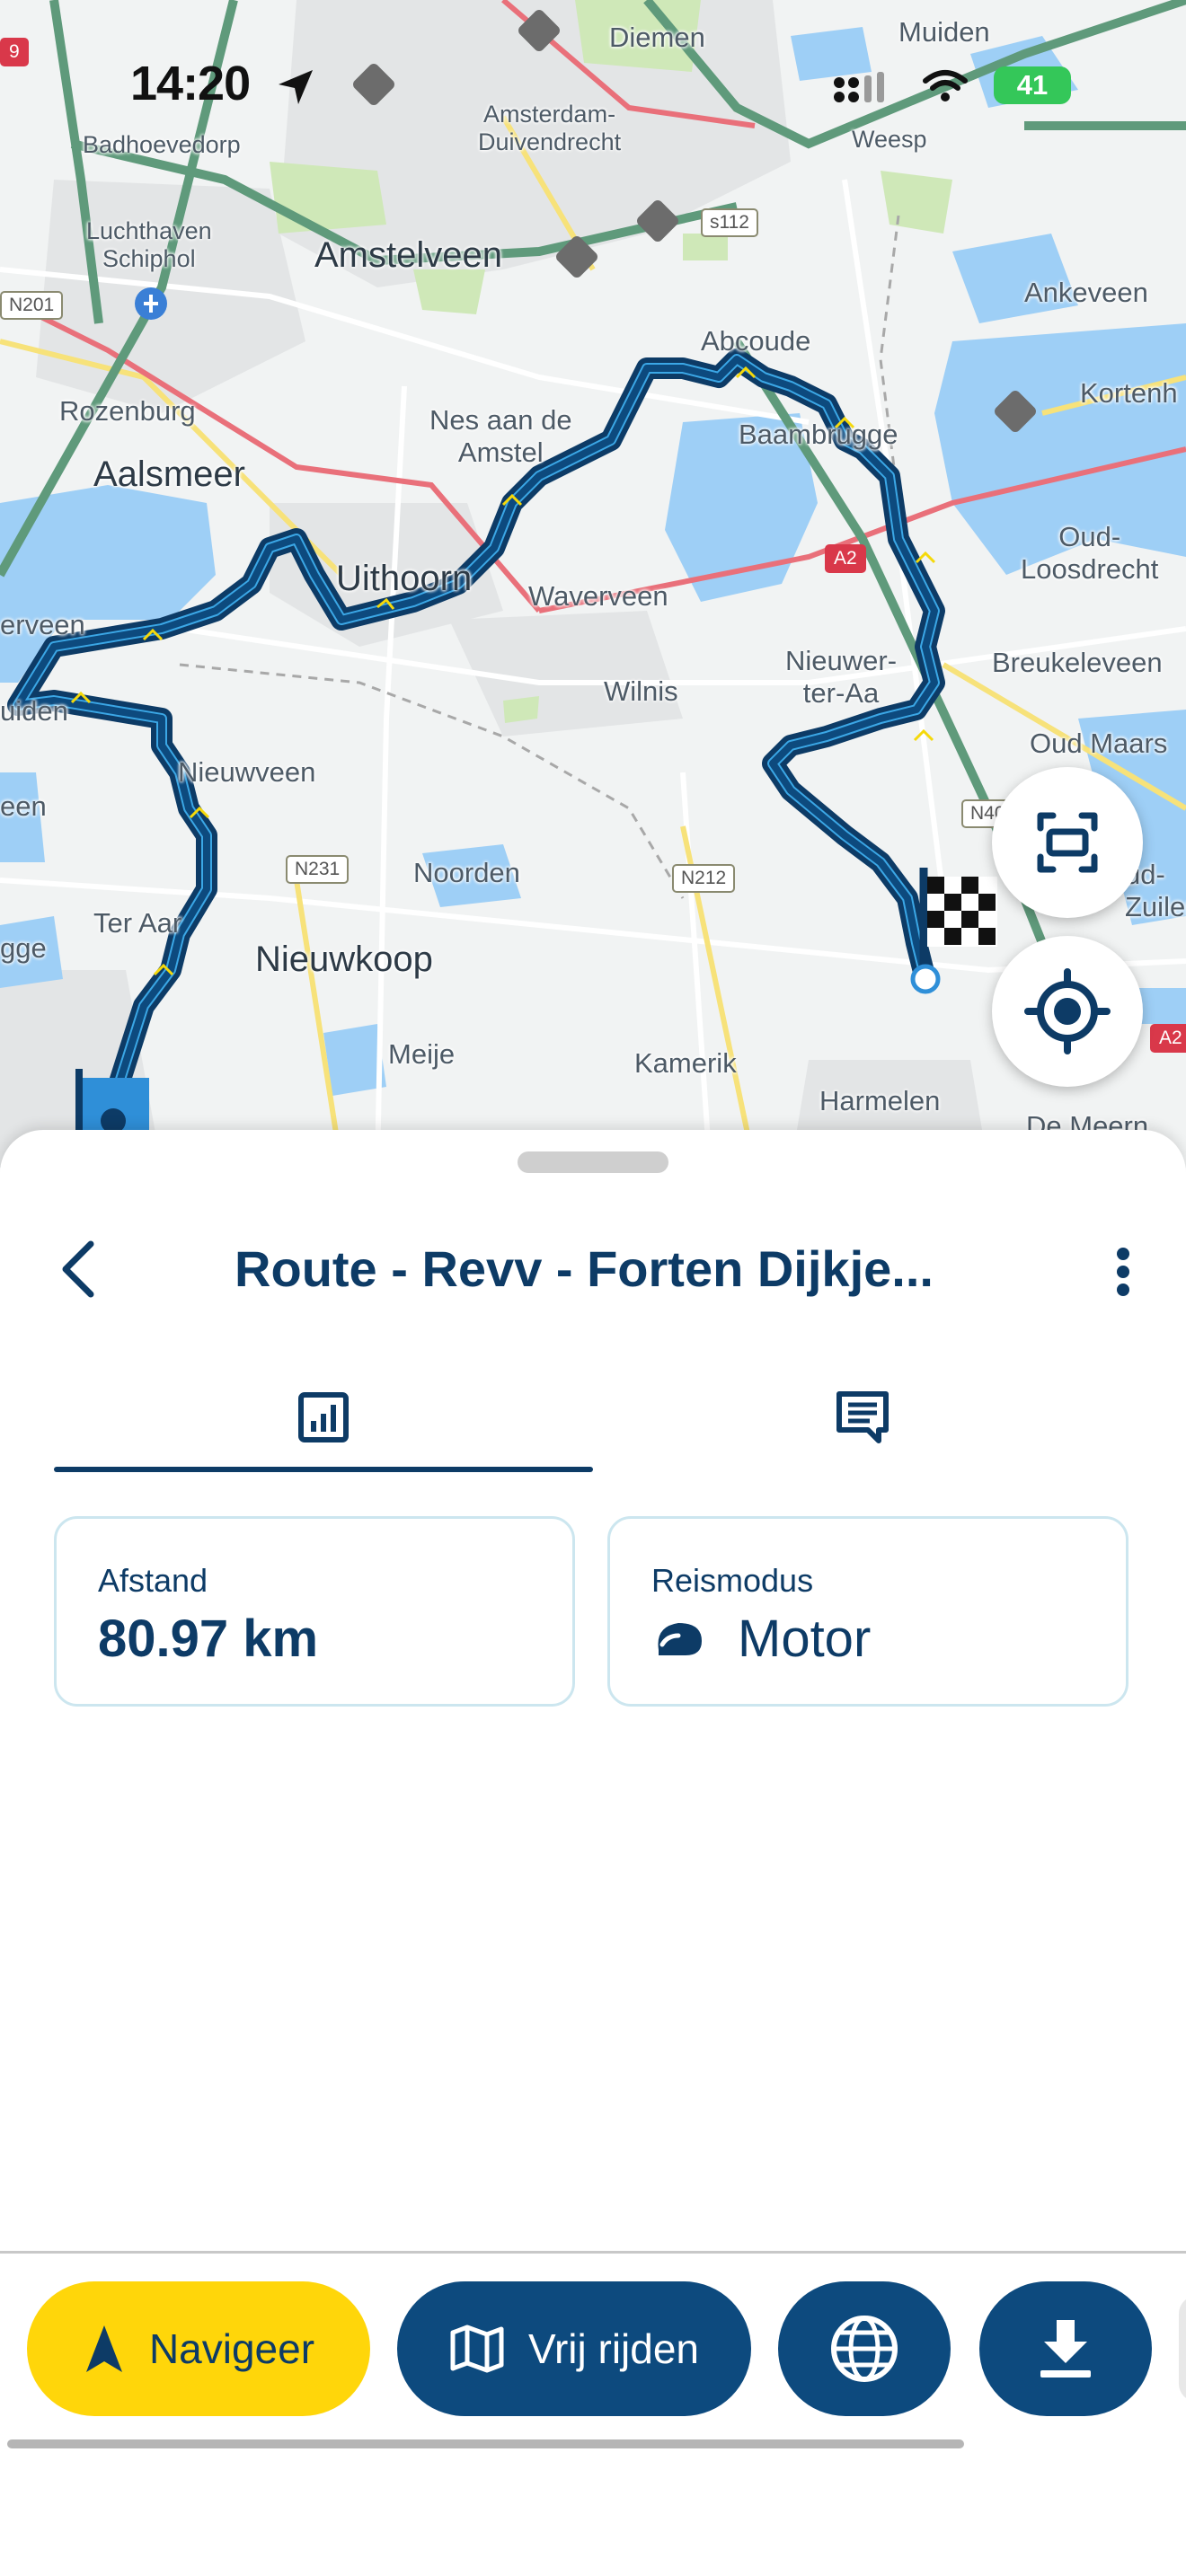 This screenshot has width=1186, height=2576. What do you see at coordinates (127, 411) in the screenshot?
I see `place-label: Rozenburg` at bounding box center [127, 411].